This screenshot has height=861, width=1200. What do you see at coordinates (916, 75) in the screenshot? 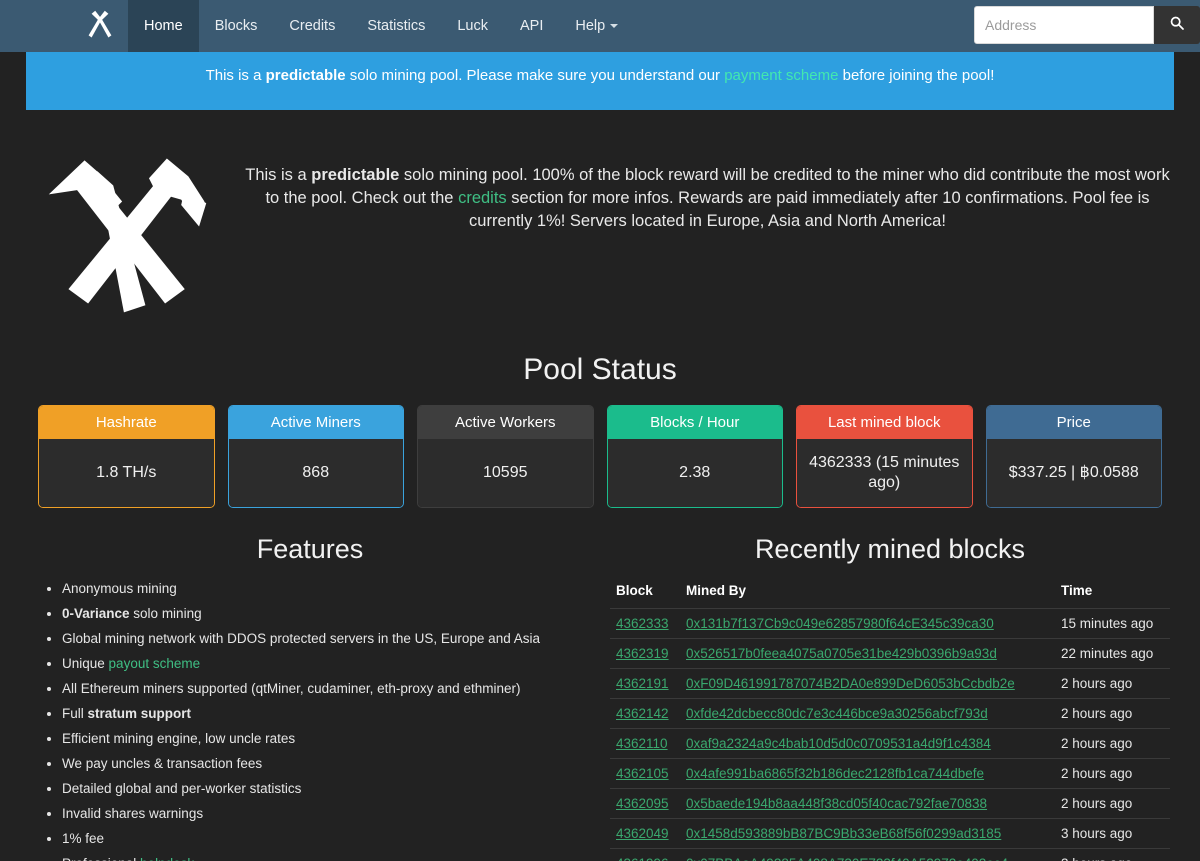
I see `banner-text-3: before joining the pool!` at bounding box center [916, 75].